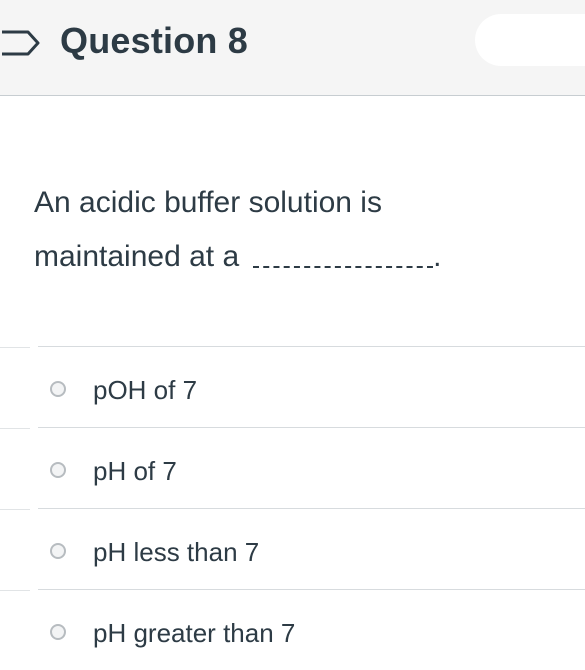  I want to click on answer-label: pH greater than 7, so click(194, 633).